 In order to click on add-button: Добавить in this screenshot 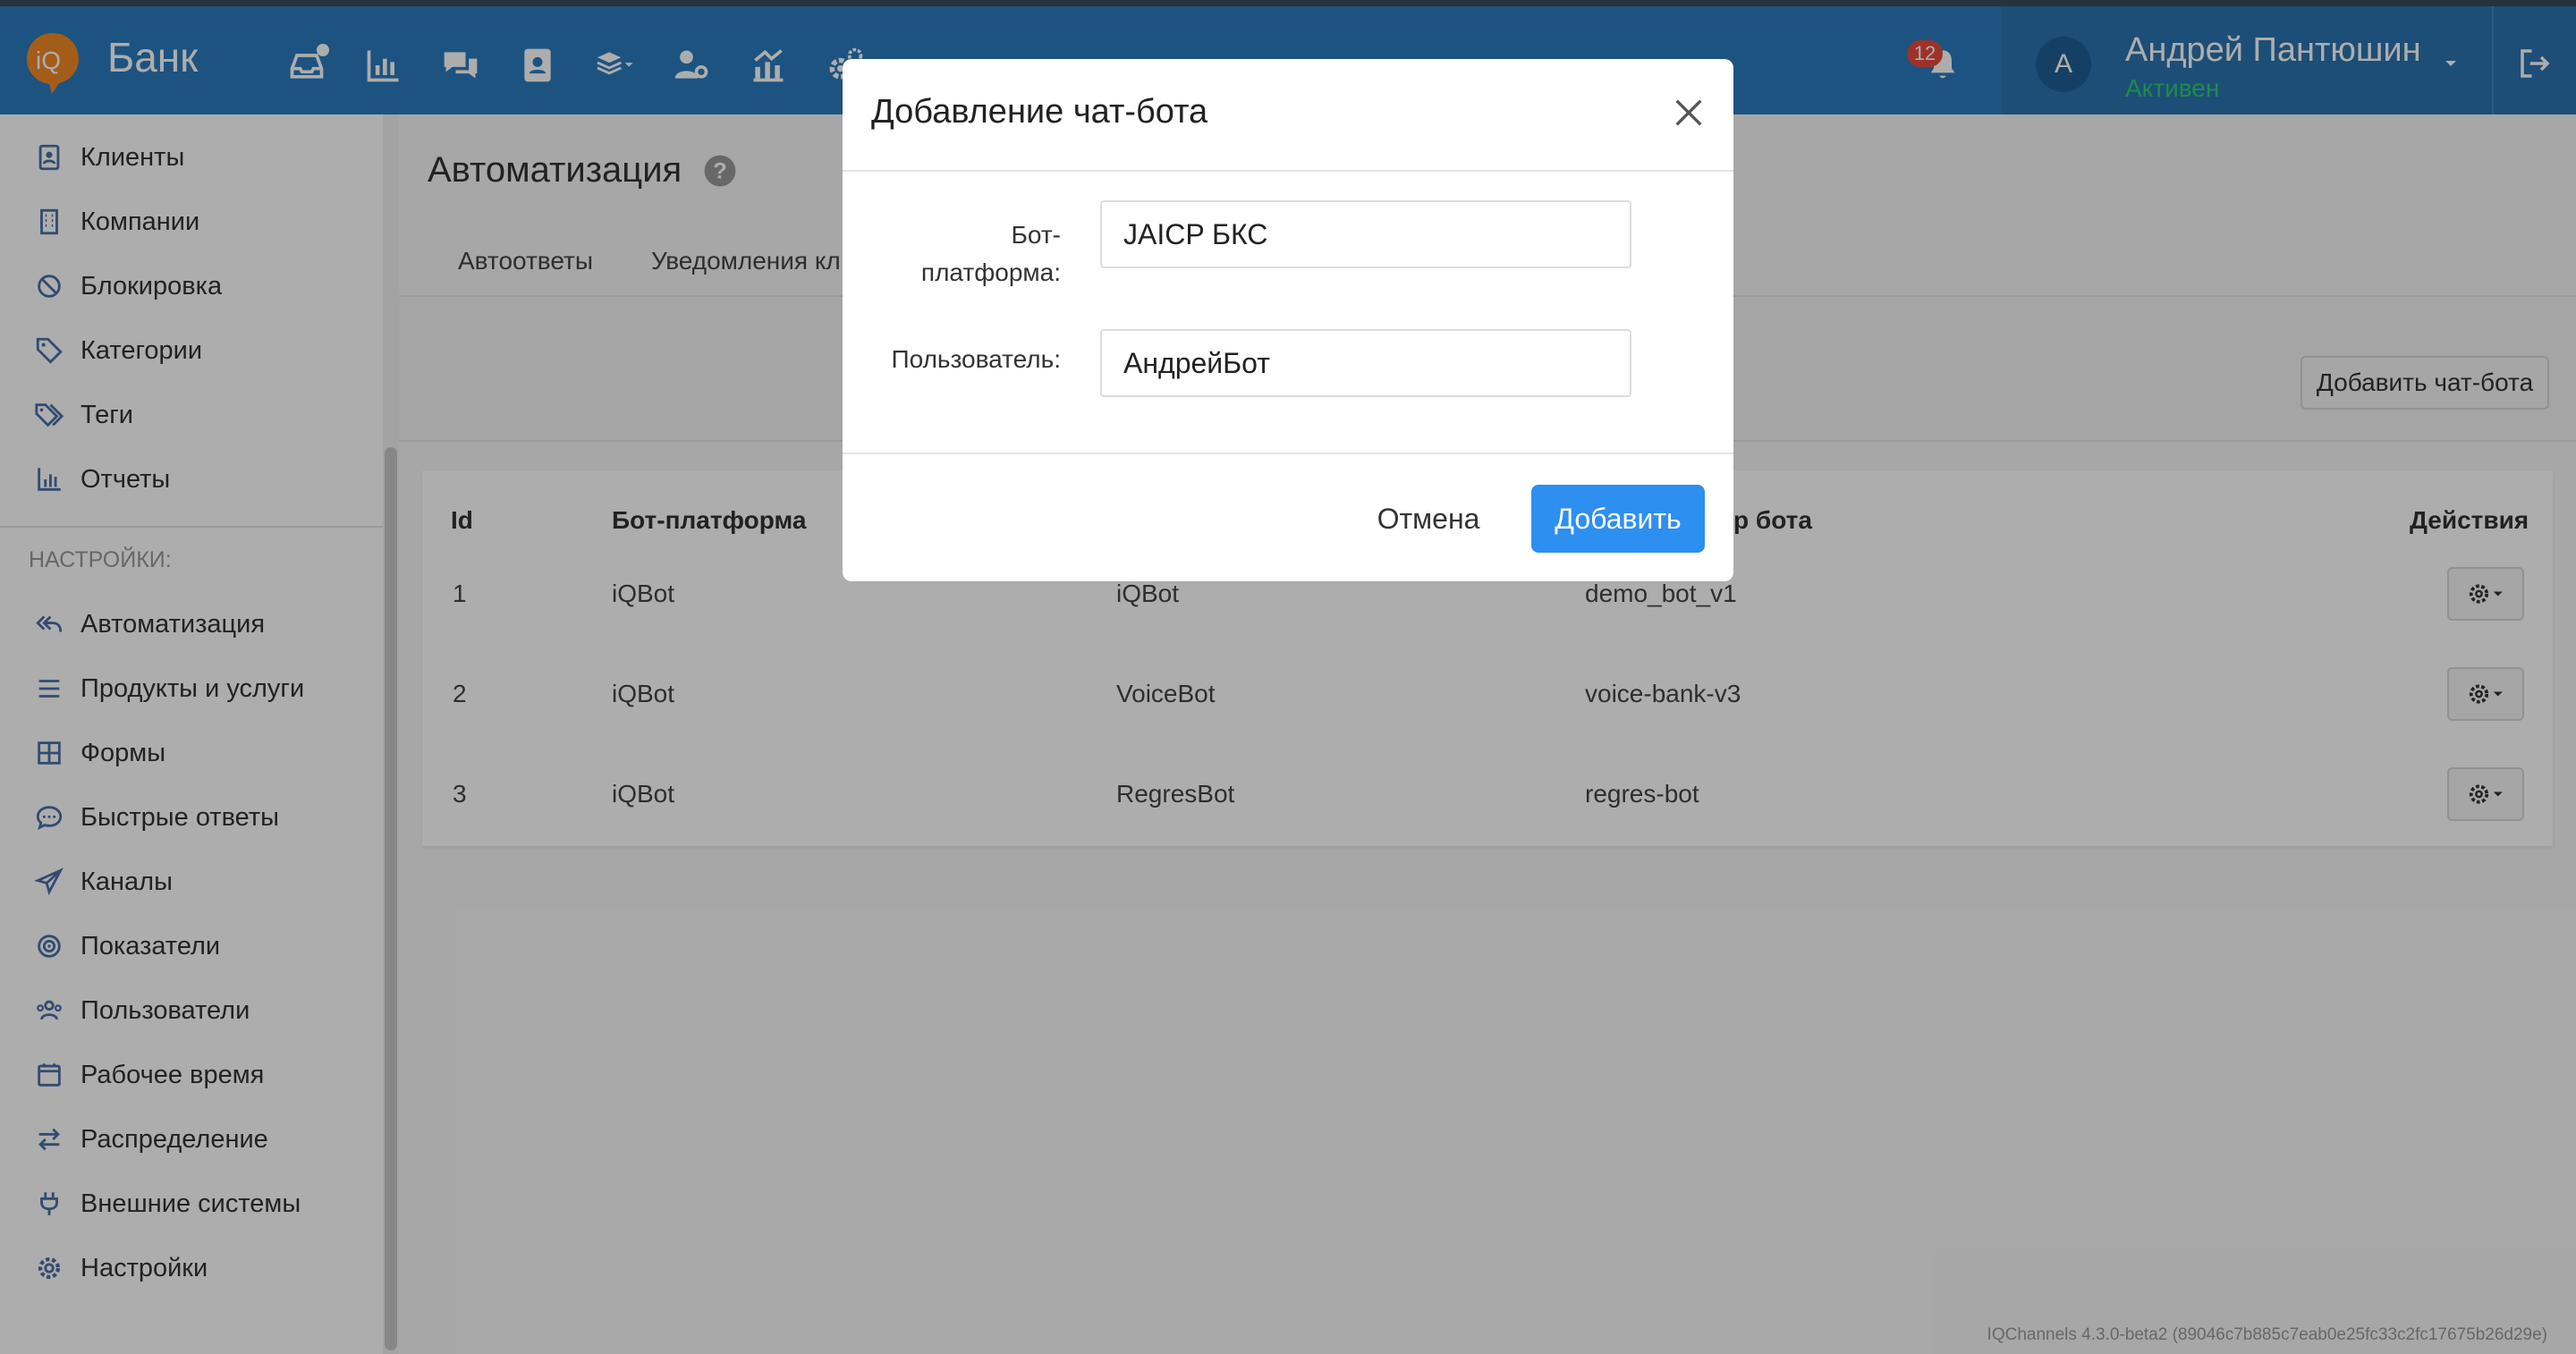, I will do `click(1618, 519)`.